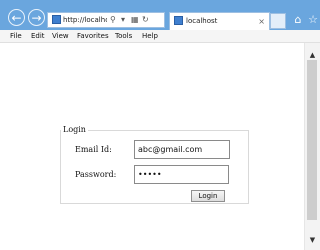  I want to click on password-label: Password:, so click(96, 174).